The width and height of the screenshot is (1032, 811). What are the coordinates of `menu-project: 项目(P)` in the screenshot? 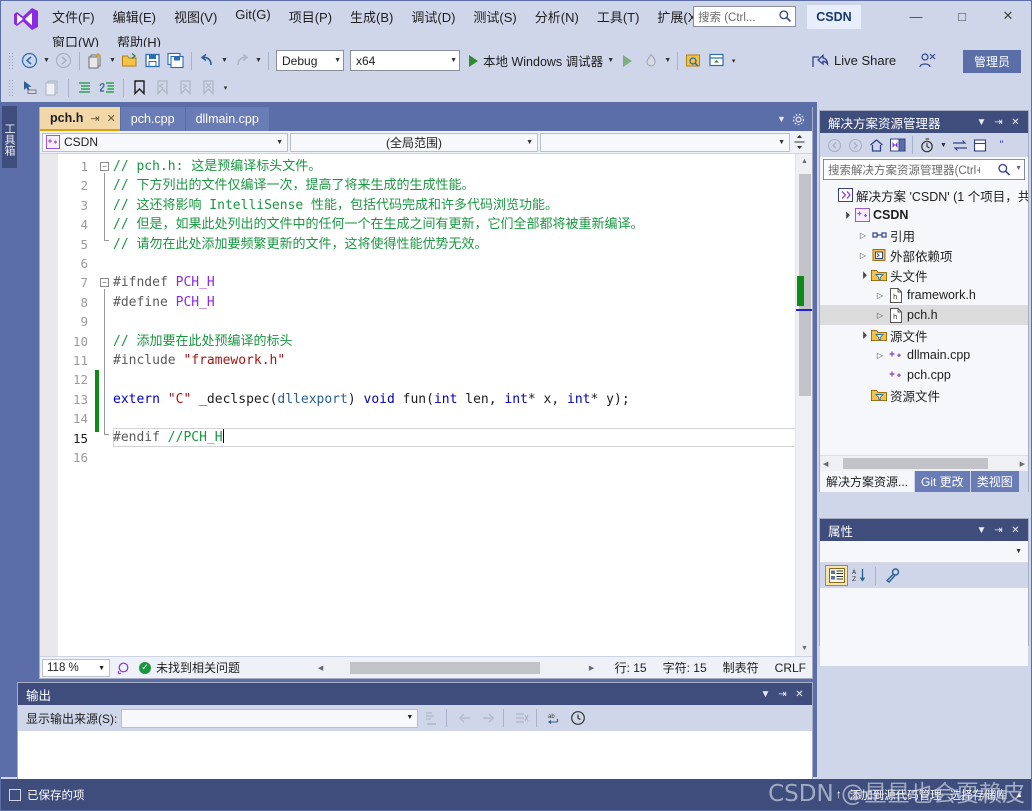 It's located at (310, 16).